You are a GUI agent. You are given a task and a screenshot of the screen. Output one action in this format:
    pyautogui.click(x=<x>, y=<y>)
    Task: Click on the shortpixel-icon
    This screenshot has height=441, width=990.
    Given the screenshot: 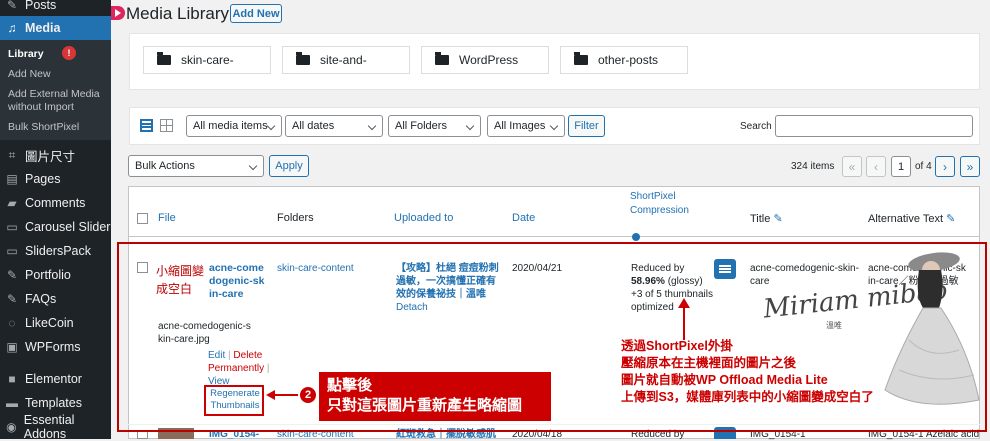 What is the action you would take?
    pyautogui.click(x=636, y=237)
    